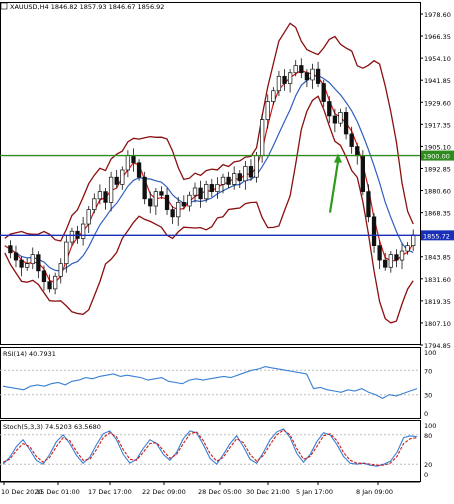 Image resolution: width=454 pixels, height=504 pixels. Describe the element at coordinates (426, 414) in the screenshot. I see `rsi-tick-label: 0` at that location.